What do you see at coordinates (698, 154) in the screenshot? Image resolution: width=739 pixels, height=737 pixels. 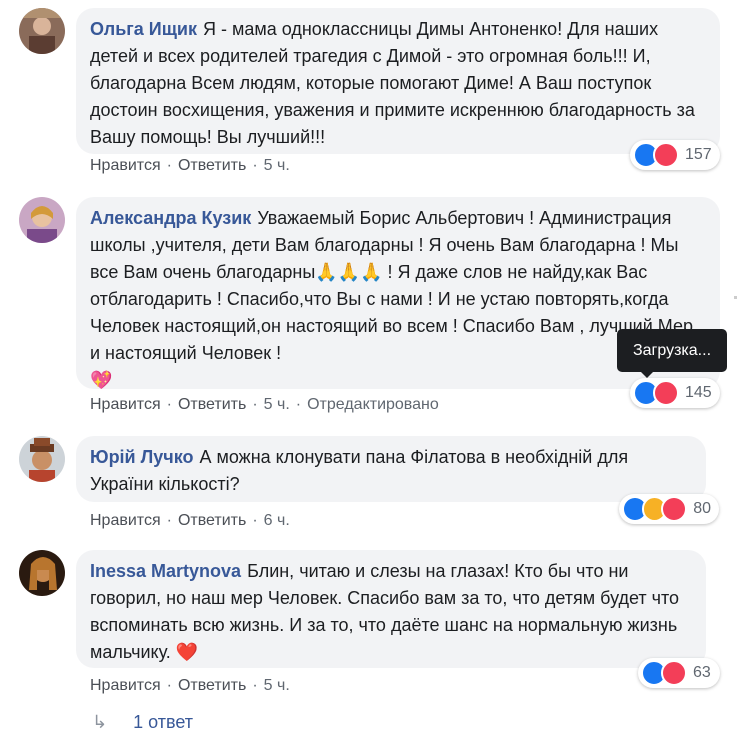 I see `reaction-count: 157` at bounding box center [698, 154].